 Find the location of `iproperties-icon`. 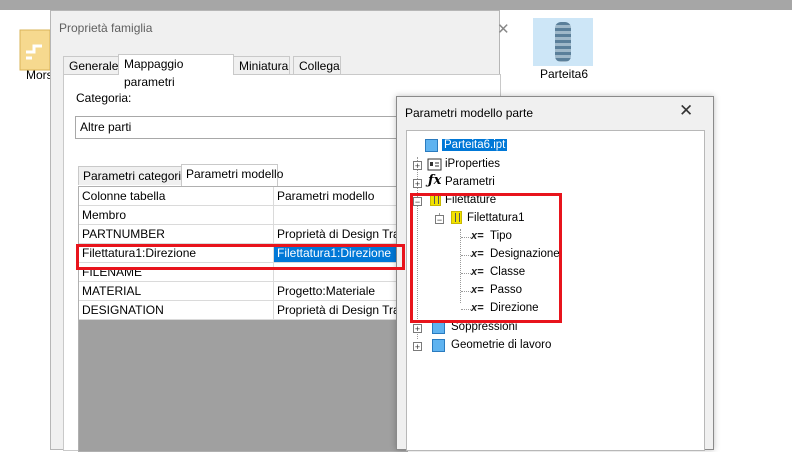

iproperties-icon is located at coordinates (434, 164).